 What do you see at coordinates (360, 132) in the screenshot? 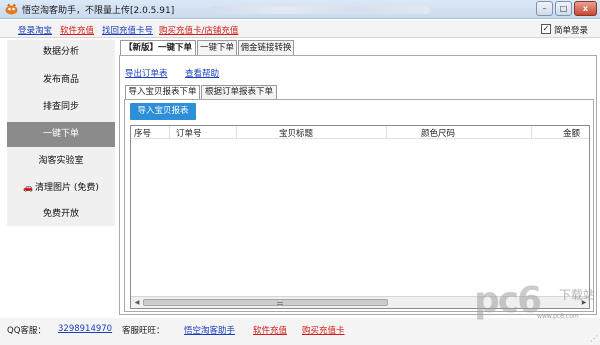
I see `grid-header: 序号 订单号 宝贝标题 颜色尺码 金额` at bounding box center [360, 132].